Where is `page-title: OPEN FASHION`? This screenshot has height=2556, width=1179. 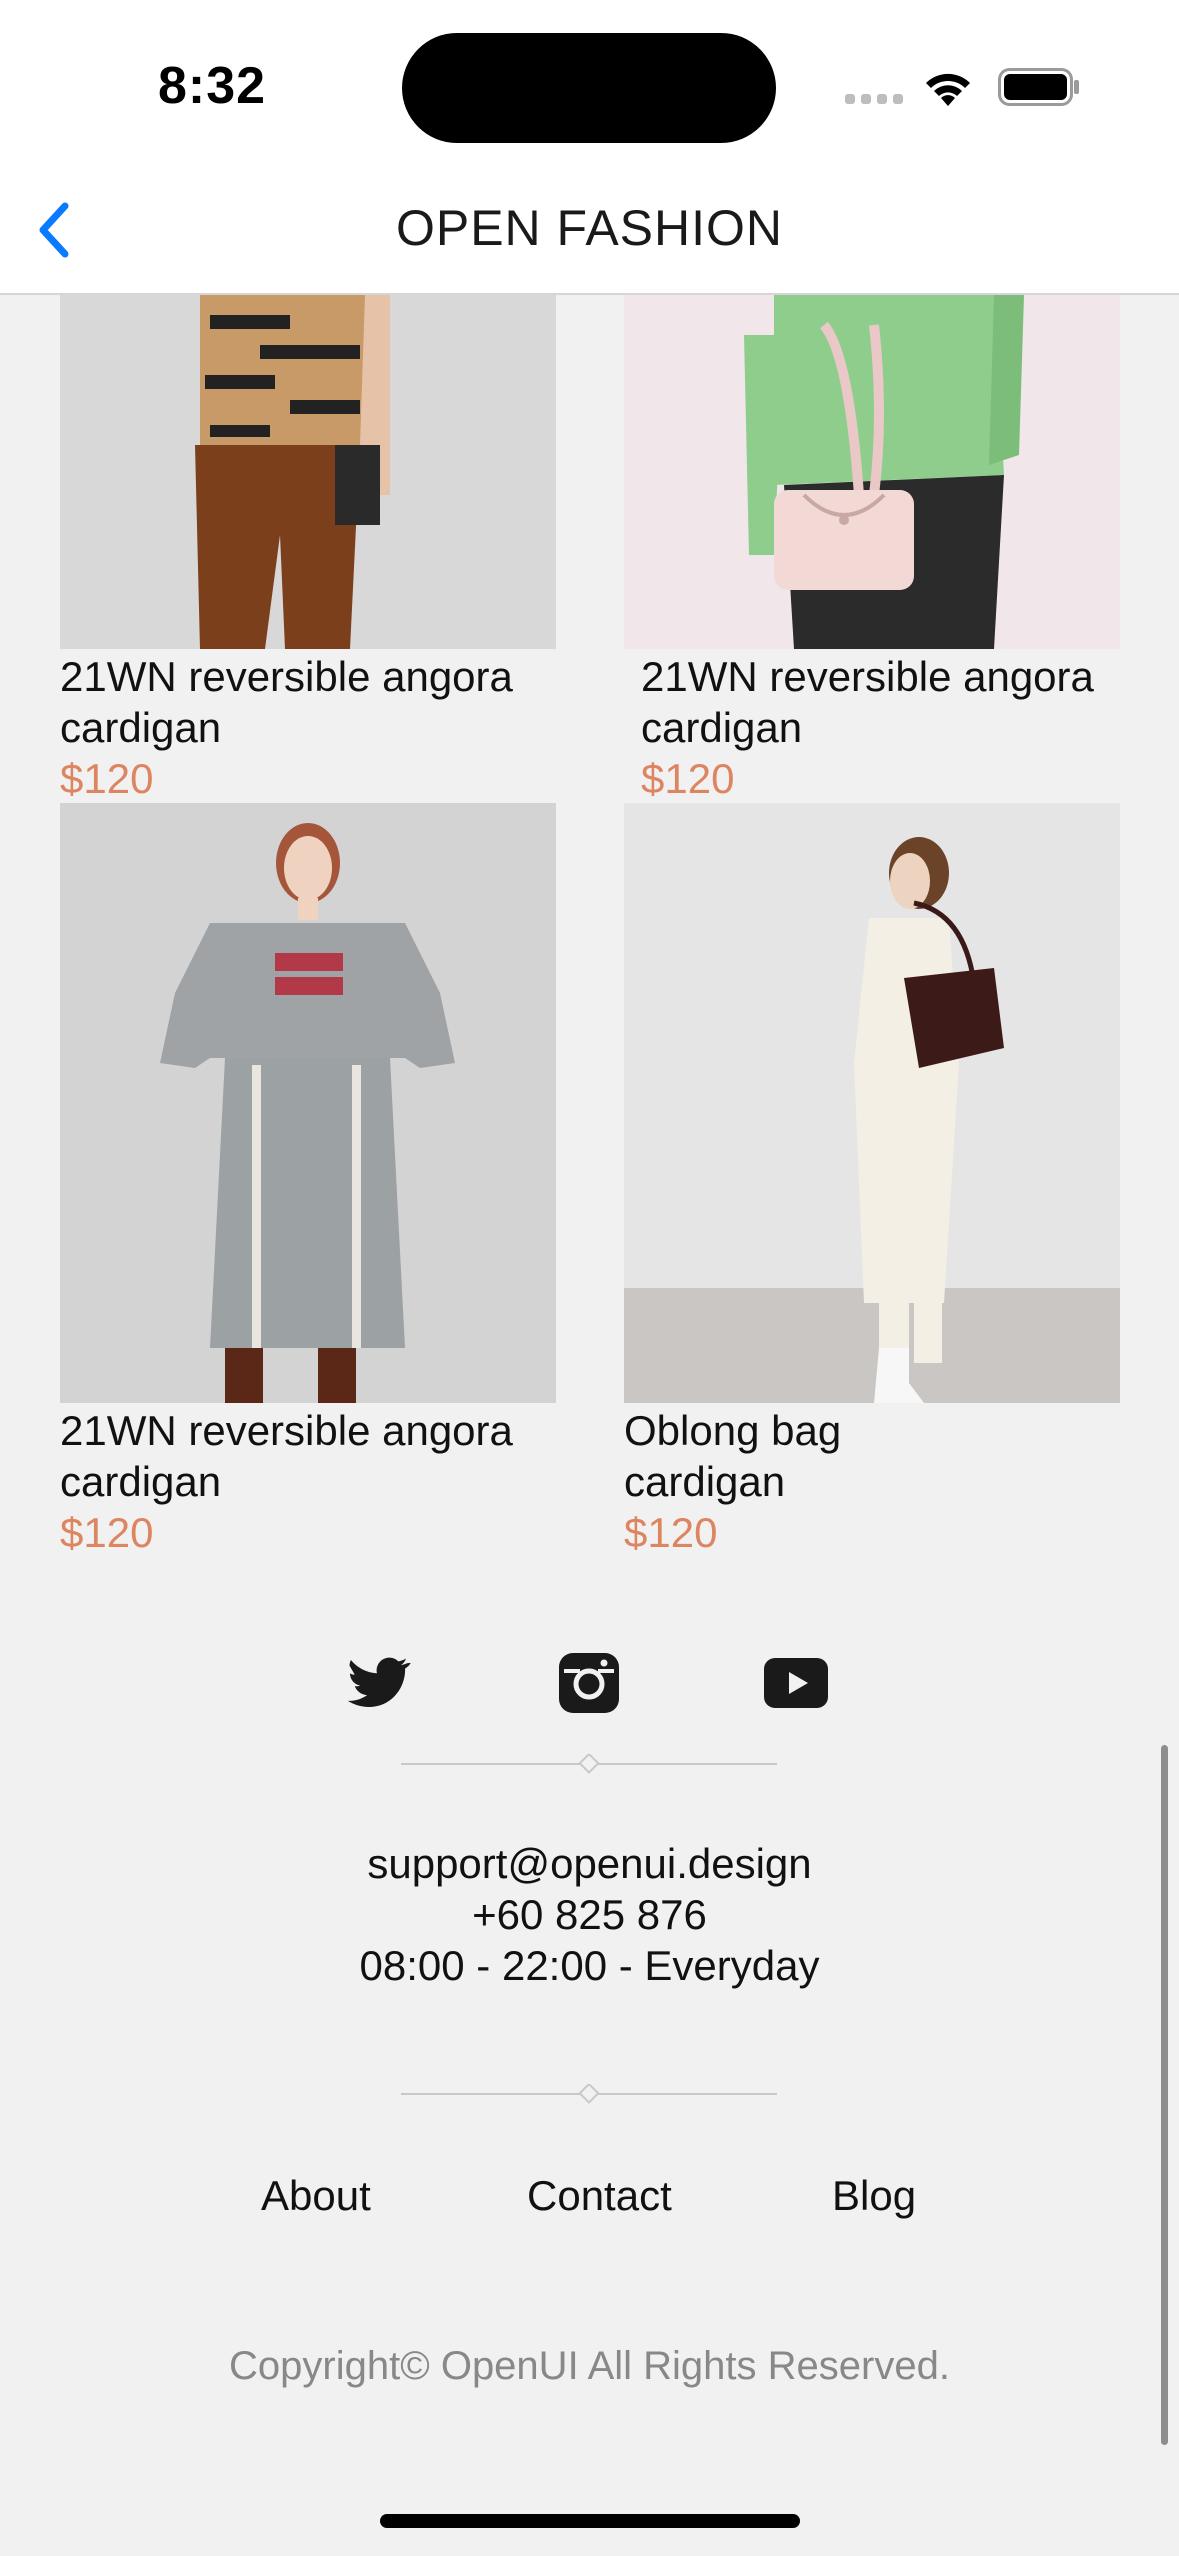
page-title: OPEN FASHION is located at coordinates (589, 228).